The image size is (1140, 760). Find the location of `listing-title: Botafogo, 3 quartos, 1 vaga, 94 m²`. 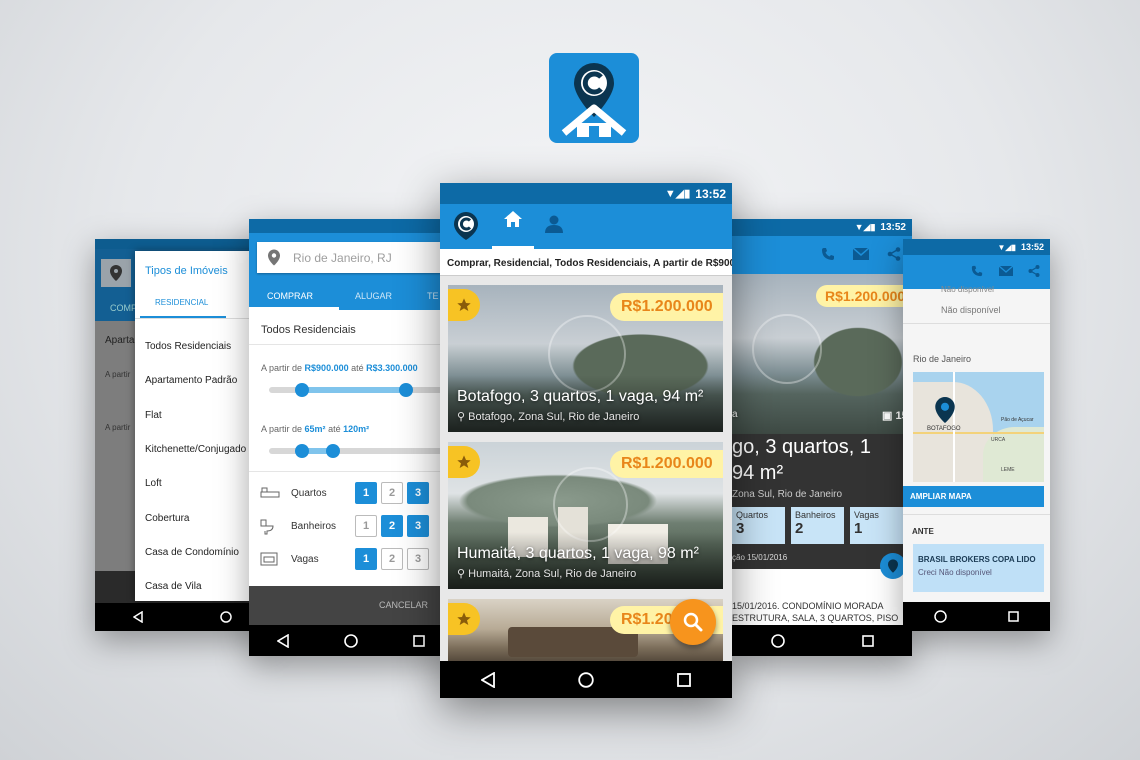

listing-title: Botafogo, 3 quartos, 1 vaga, 94 m² is located at coordinates (580, 396).